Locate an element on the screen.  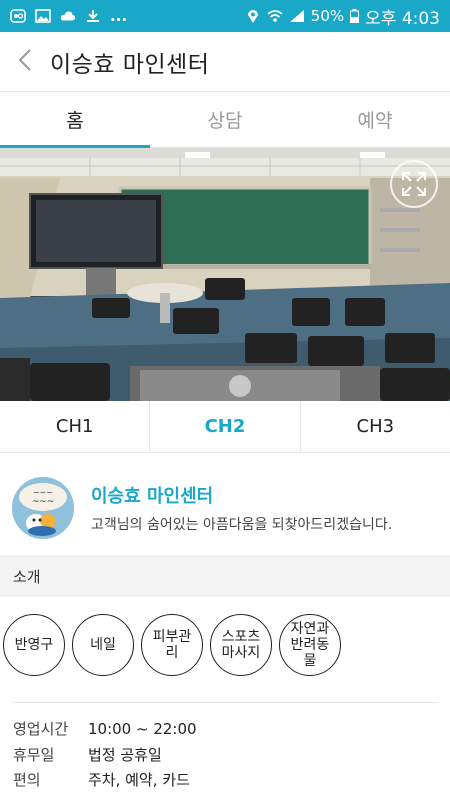
service-tags: 반영구 네일 피부관 리 스포츠 마사지 자연과 반려동 물 is located at coordinates (172, 645).